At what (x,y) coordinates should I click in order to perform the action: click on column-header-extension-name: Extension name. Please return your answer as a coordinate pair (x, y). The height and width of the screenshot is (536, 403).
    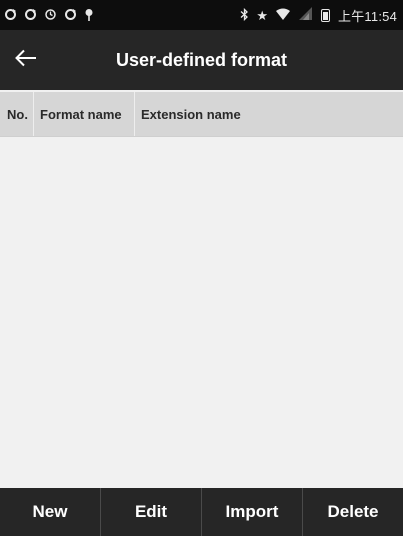
    Looking at the image, I should click on (269, 114).